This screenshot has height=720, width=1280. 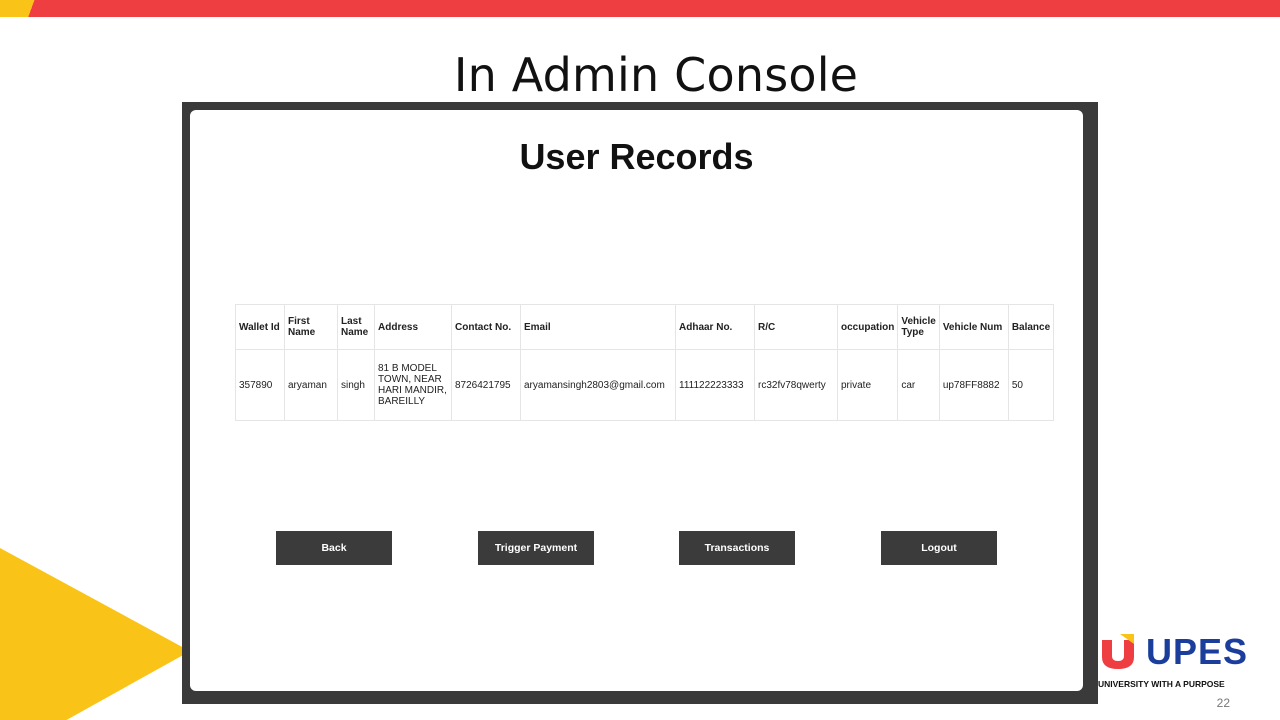 What do you see at coordinates (973, 385) in the screenshot?
I see `cell-vehicle-num: up78FF8882` at bounding box center [973, 385].